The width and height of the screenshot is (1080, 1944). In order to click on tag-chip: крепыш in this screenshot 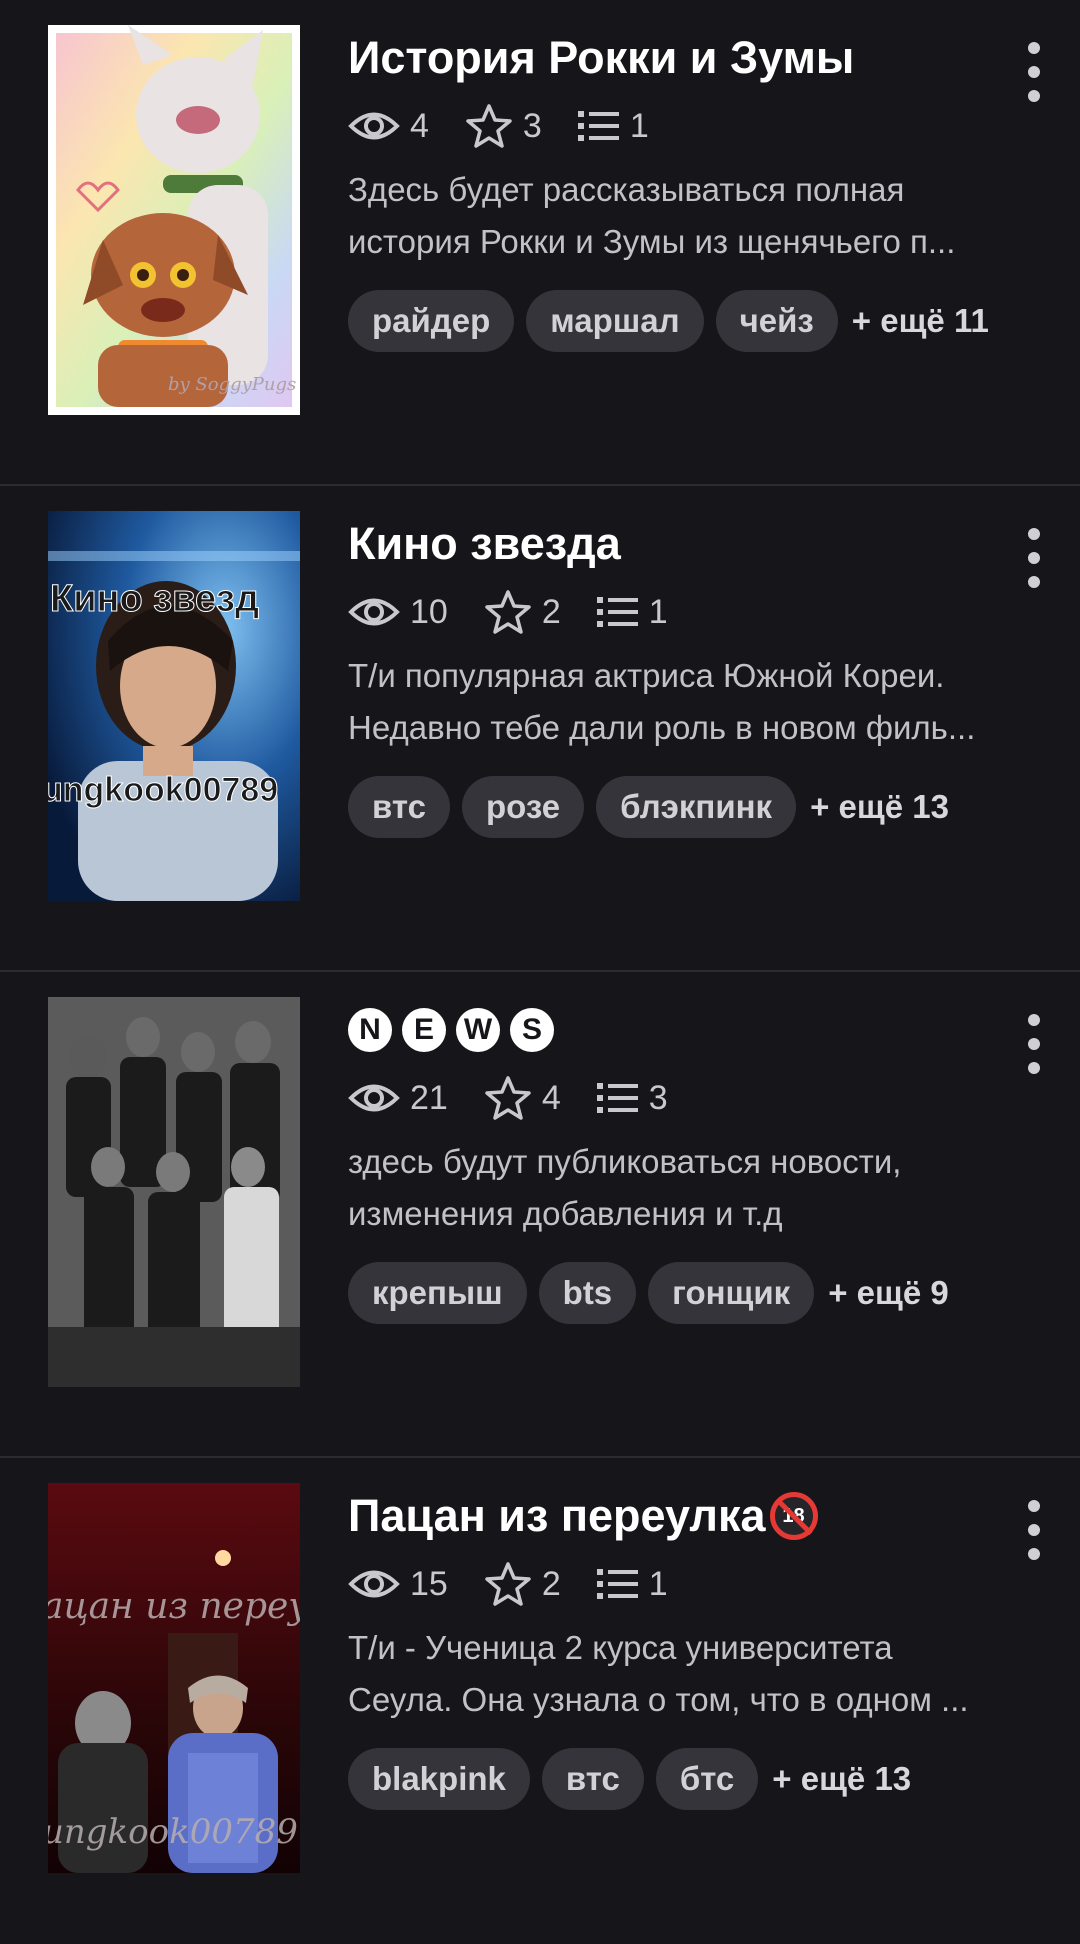, I will do `click(437, 1293)`.